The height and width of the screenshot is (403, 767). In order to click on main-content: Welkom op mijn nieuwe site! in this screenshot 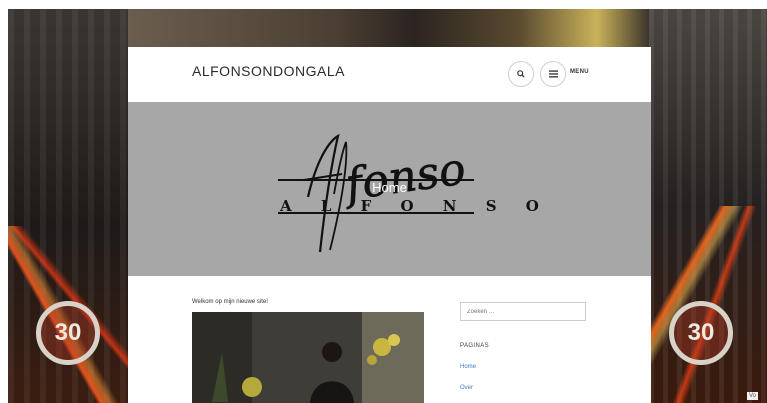, I will do `click(308, 351)`.